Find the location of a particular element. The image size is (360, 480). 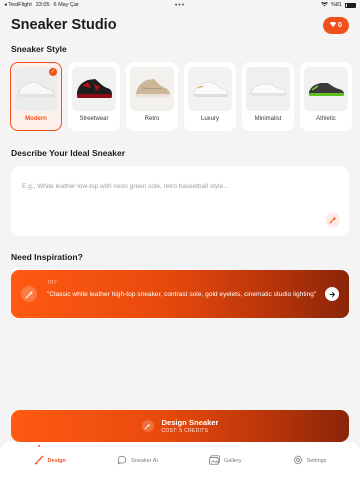

tab-gallery: Gallery is located at coordinates (225, 461).